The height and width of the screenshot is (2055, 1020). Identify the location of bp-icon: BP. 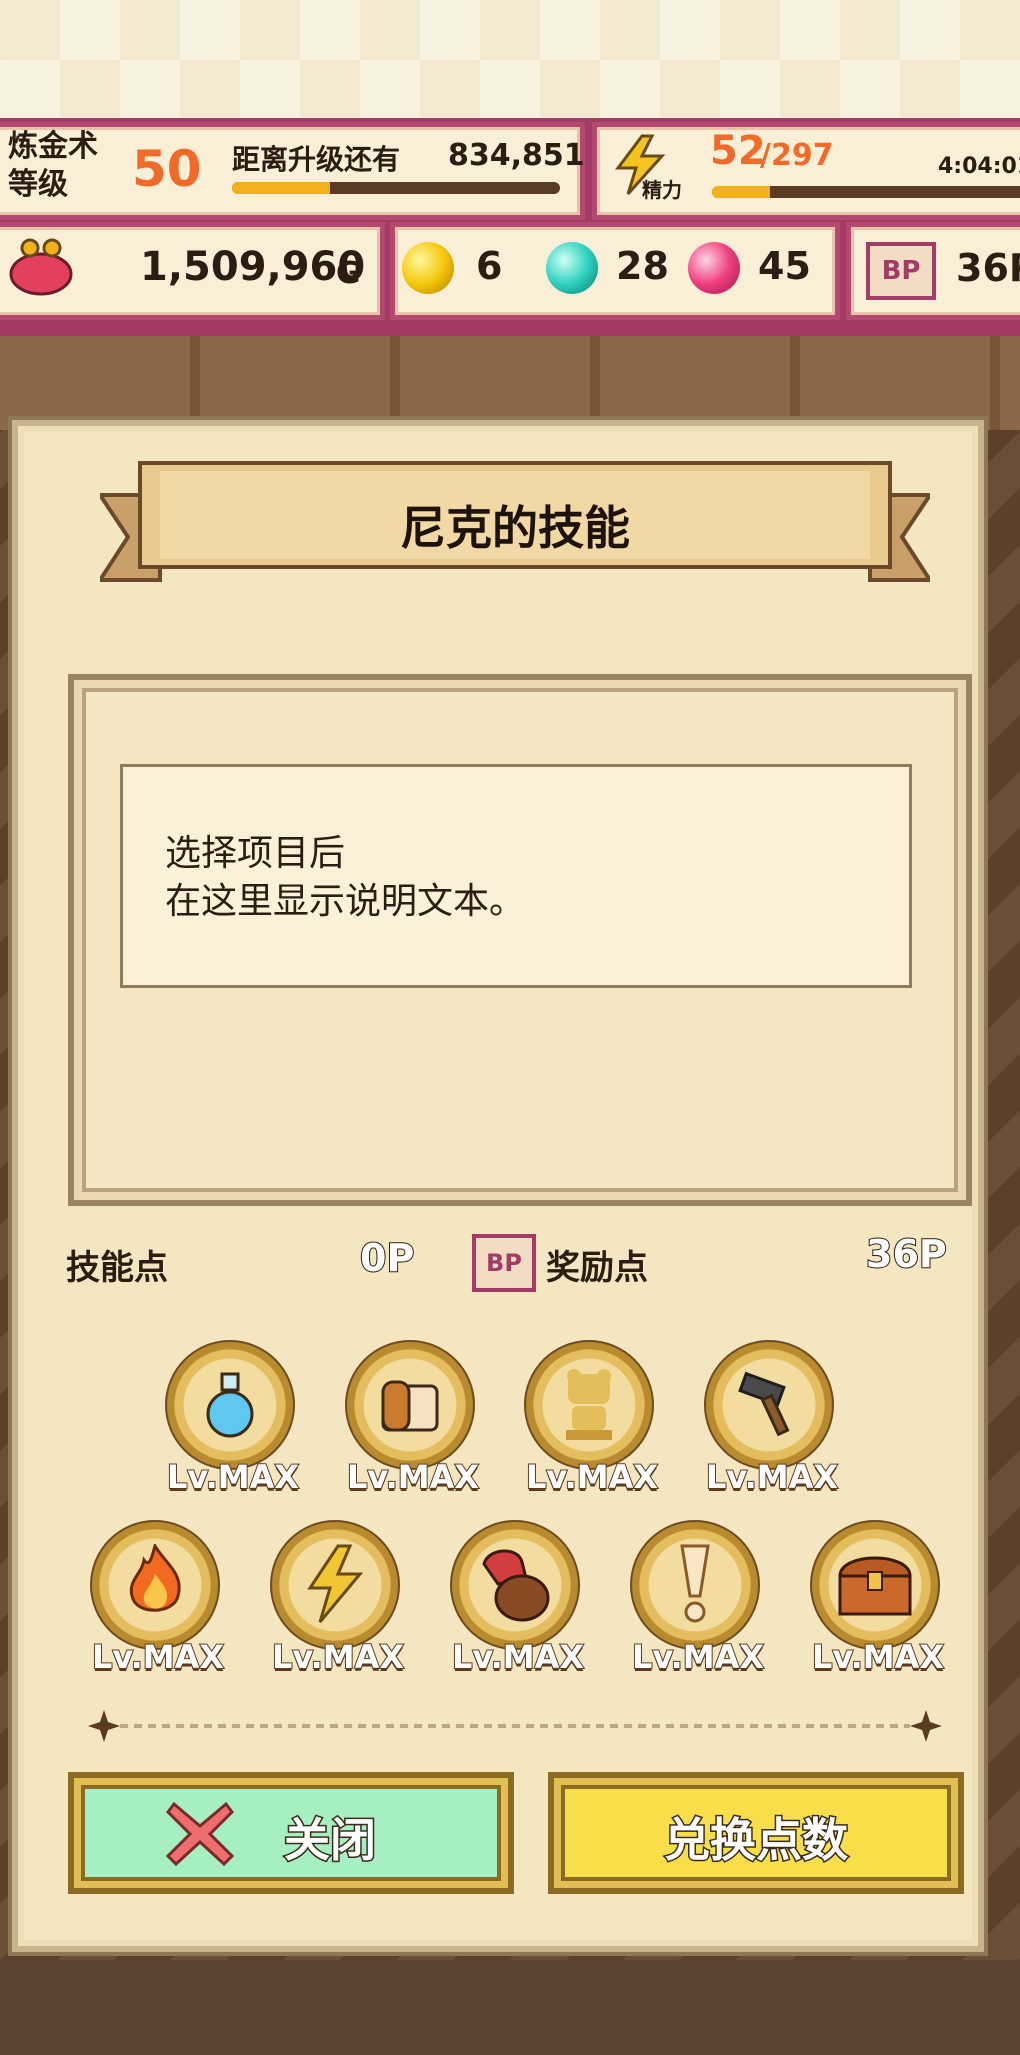
(901, 271).